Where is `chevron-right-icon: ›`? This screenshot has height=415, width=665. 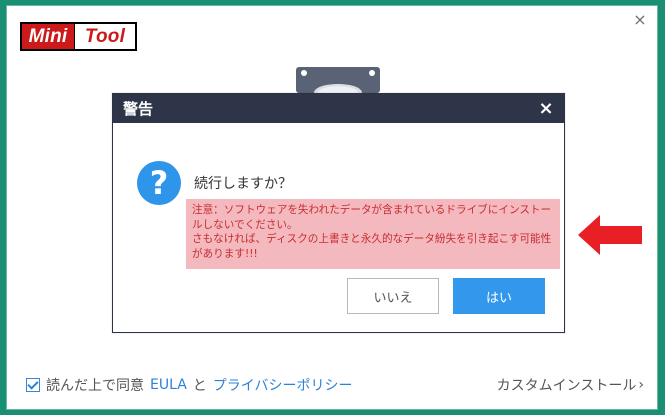 chevron-right-icon: › is located at coordinates (641, 385).